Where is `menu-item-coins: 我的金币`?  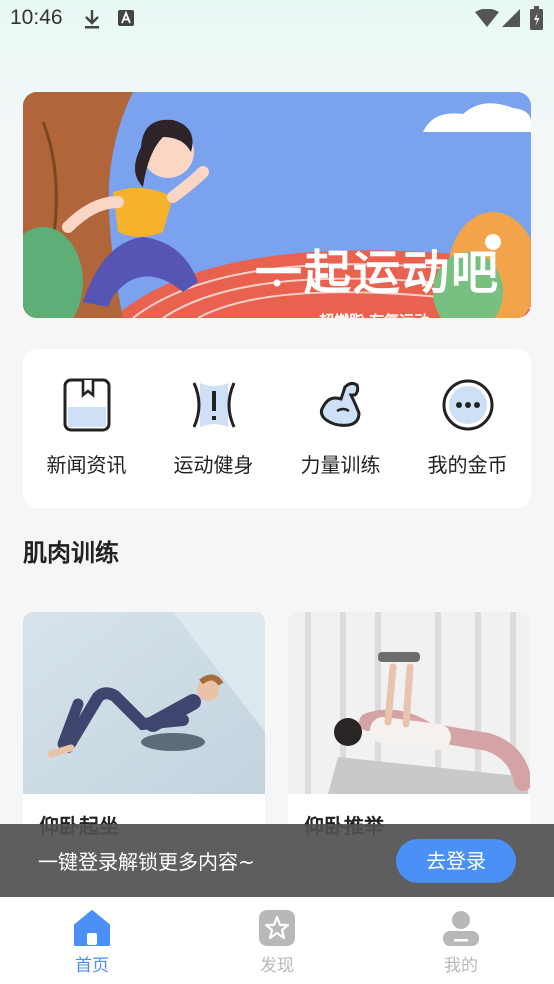
menu-item-coins: 我的金币 is located at coordinates (467, 428).